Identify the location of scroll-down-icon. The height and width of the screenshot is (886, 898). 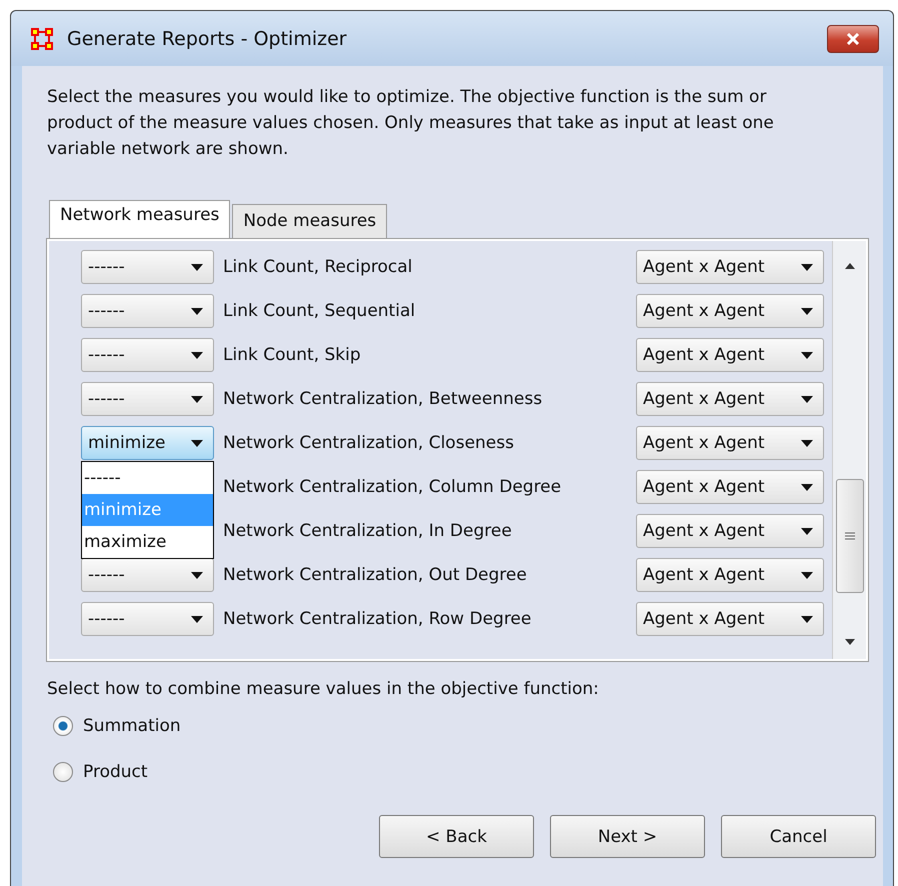
(849, 642).